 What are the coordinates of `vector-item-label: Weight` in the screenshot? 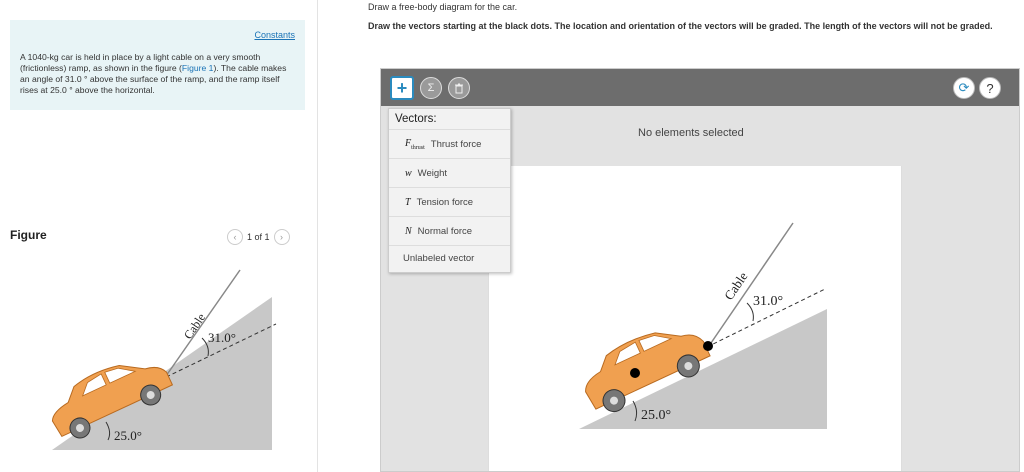 It's located at (432, 173).